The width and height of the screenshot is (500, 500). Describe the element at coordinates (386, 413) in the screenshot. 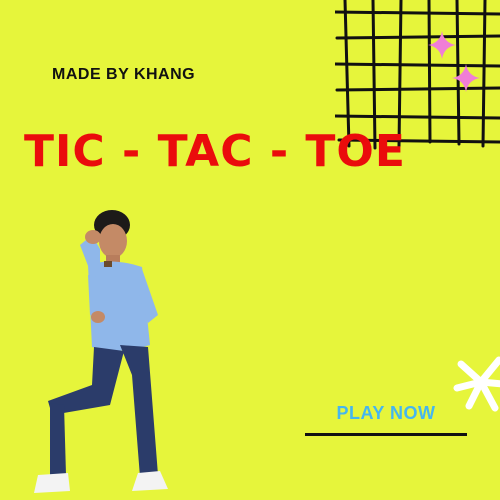

I see `play-now-label: PLAY NOW` at that location.